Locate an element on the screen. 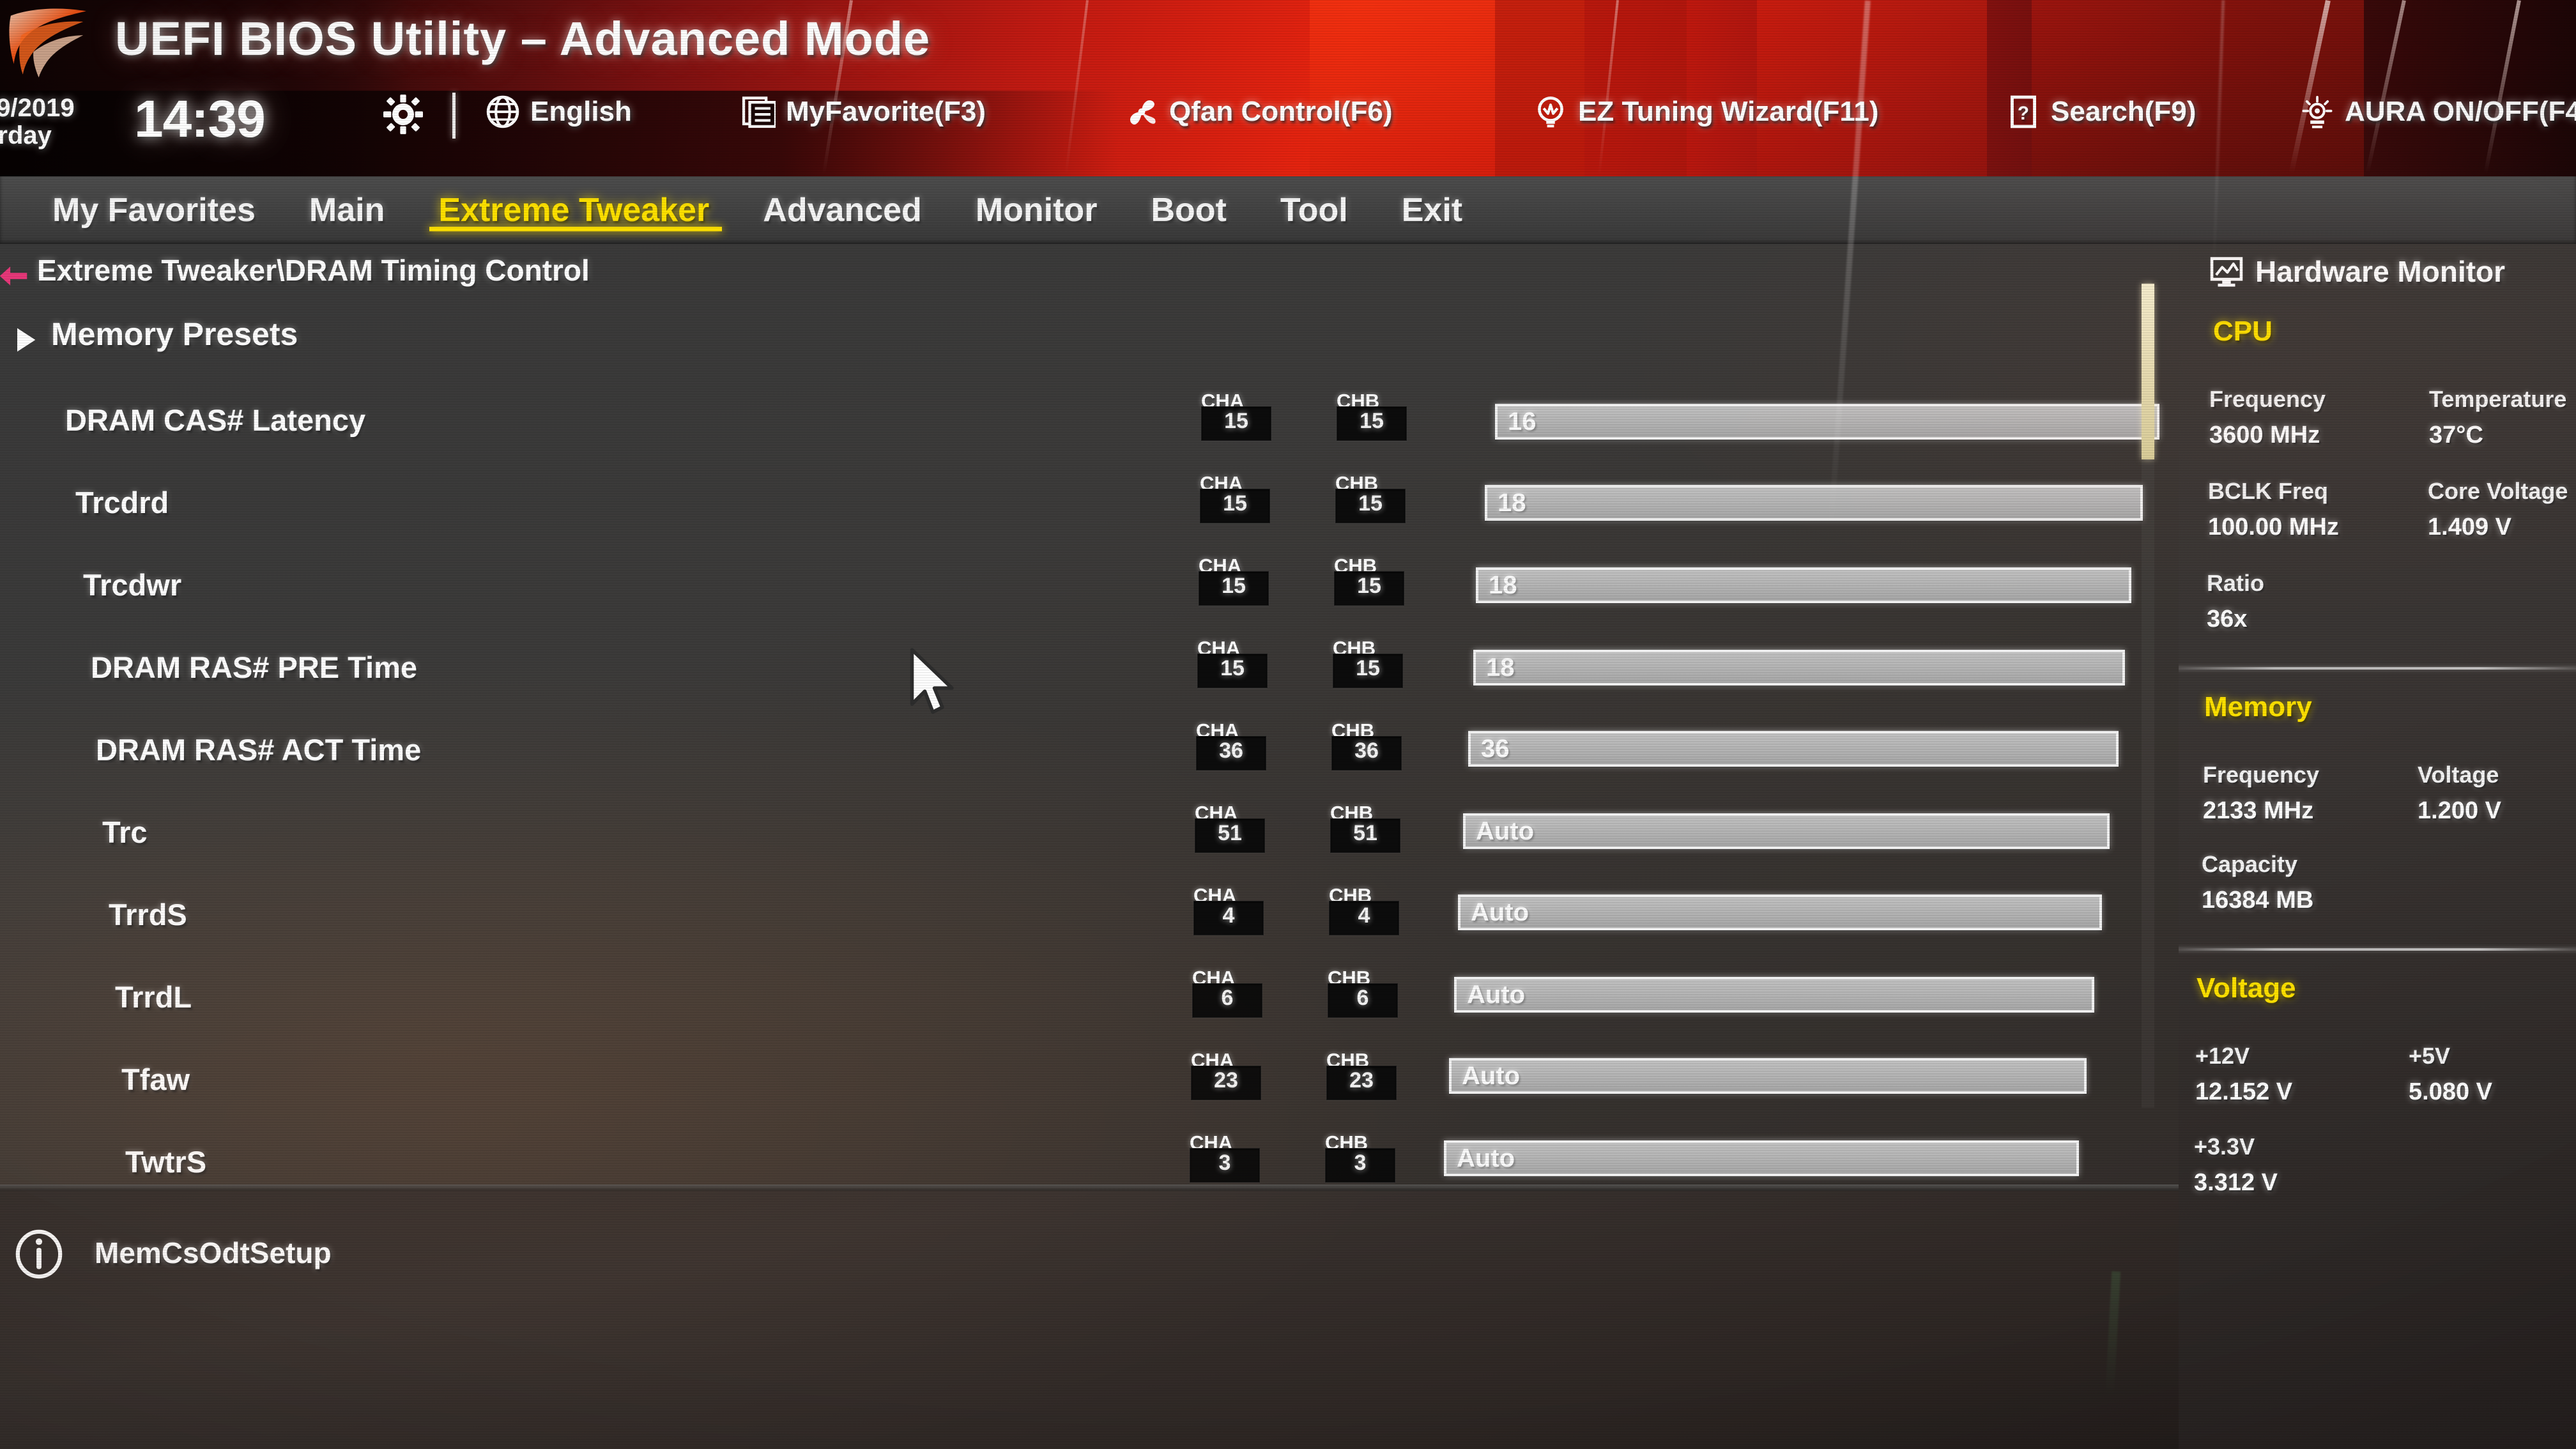 The width and height of the screenshot is (2576, 1449). language-selector: English is located at coordinates (559, 112).